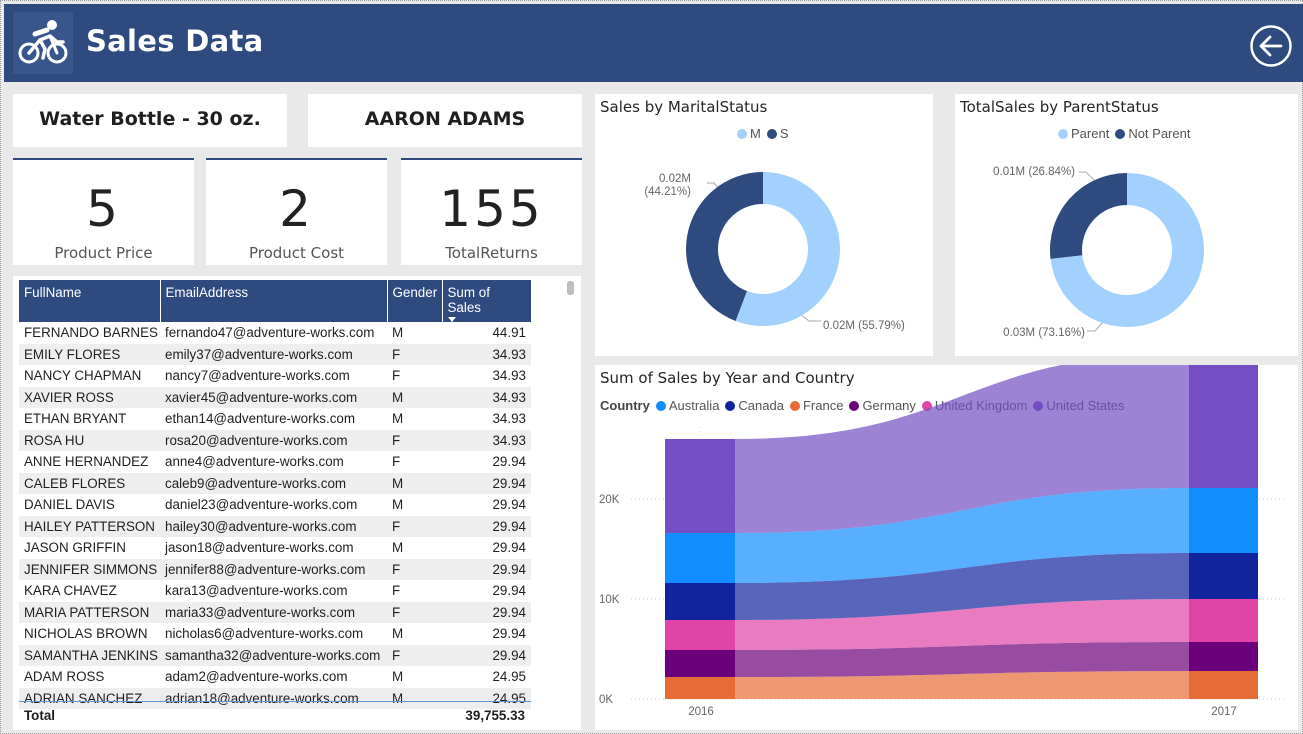 The width and height of the screenshot is (1303, 734). What do you see at coordinates (509, 333) in the screenshot?
I see `cell-sum-of-sales: 44.91` at bounding box center [509, 333].